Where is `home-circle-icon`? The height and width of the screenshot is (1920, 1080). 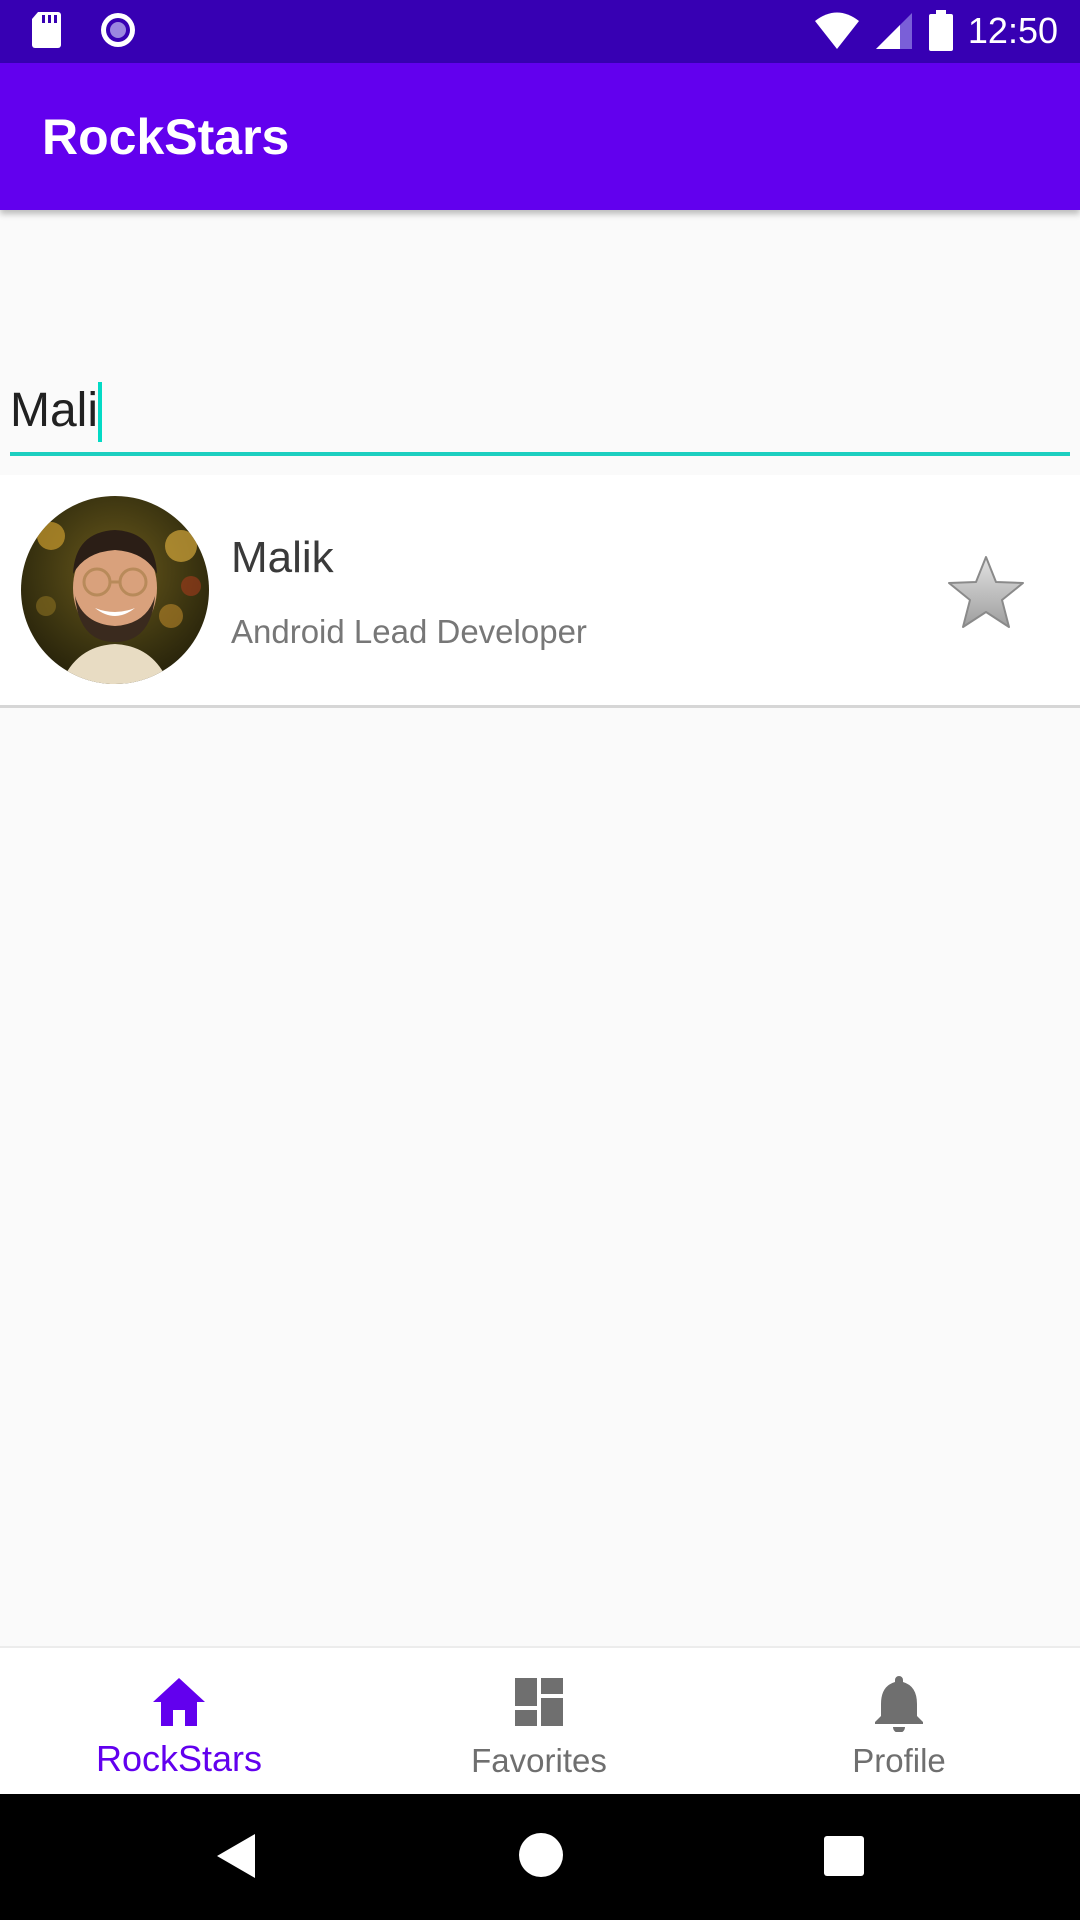 home-circle-icon is located at coordinates (541, 1855).